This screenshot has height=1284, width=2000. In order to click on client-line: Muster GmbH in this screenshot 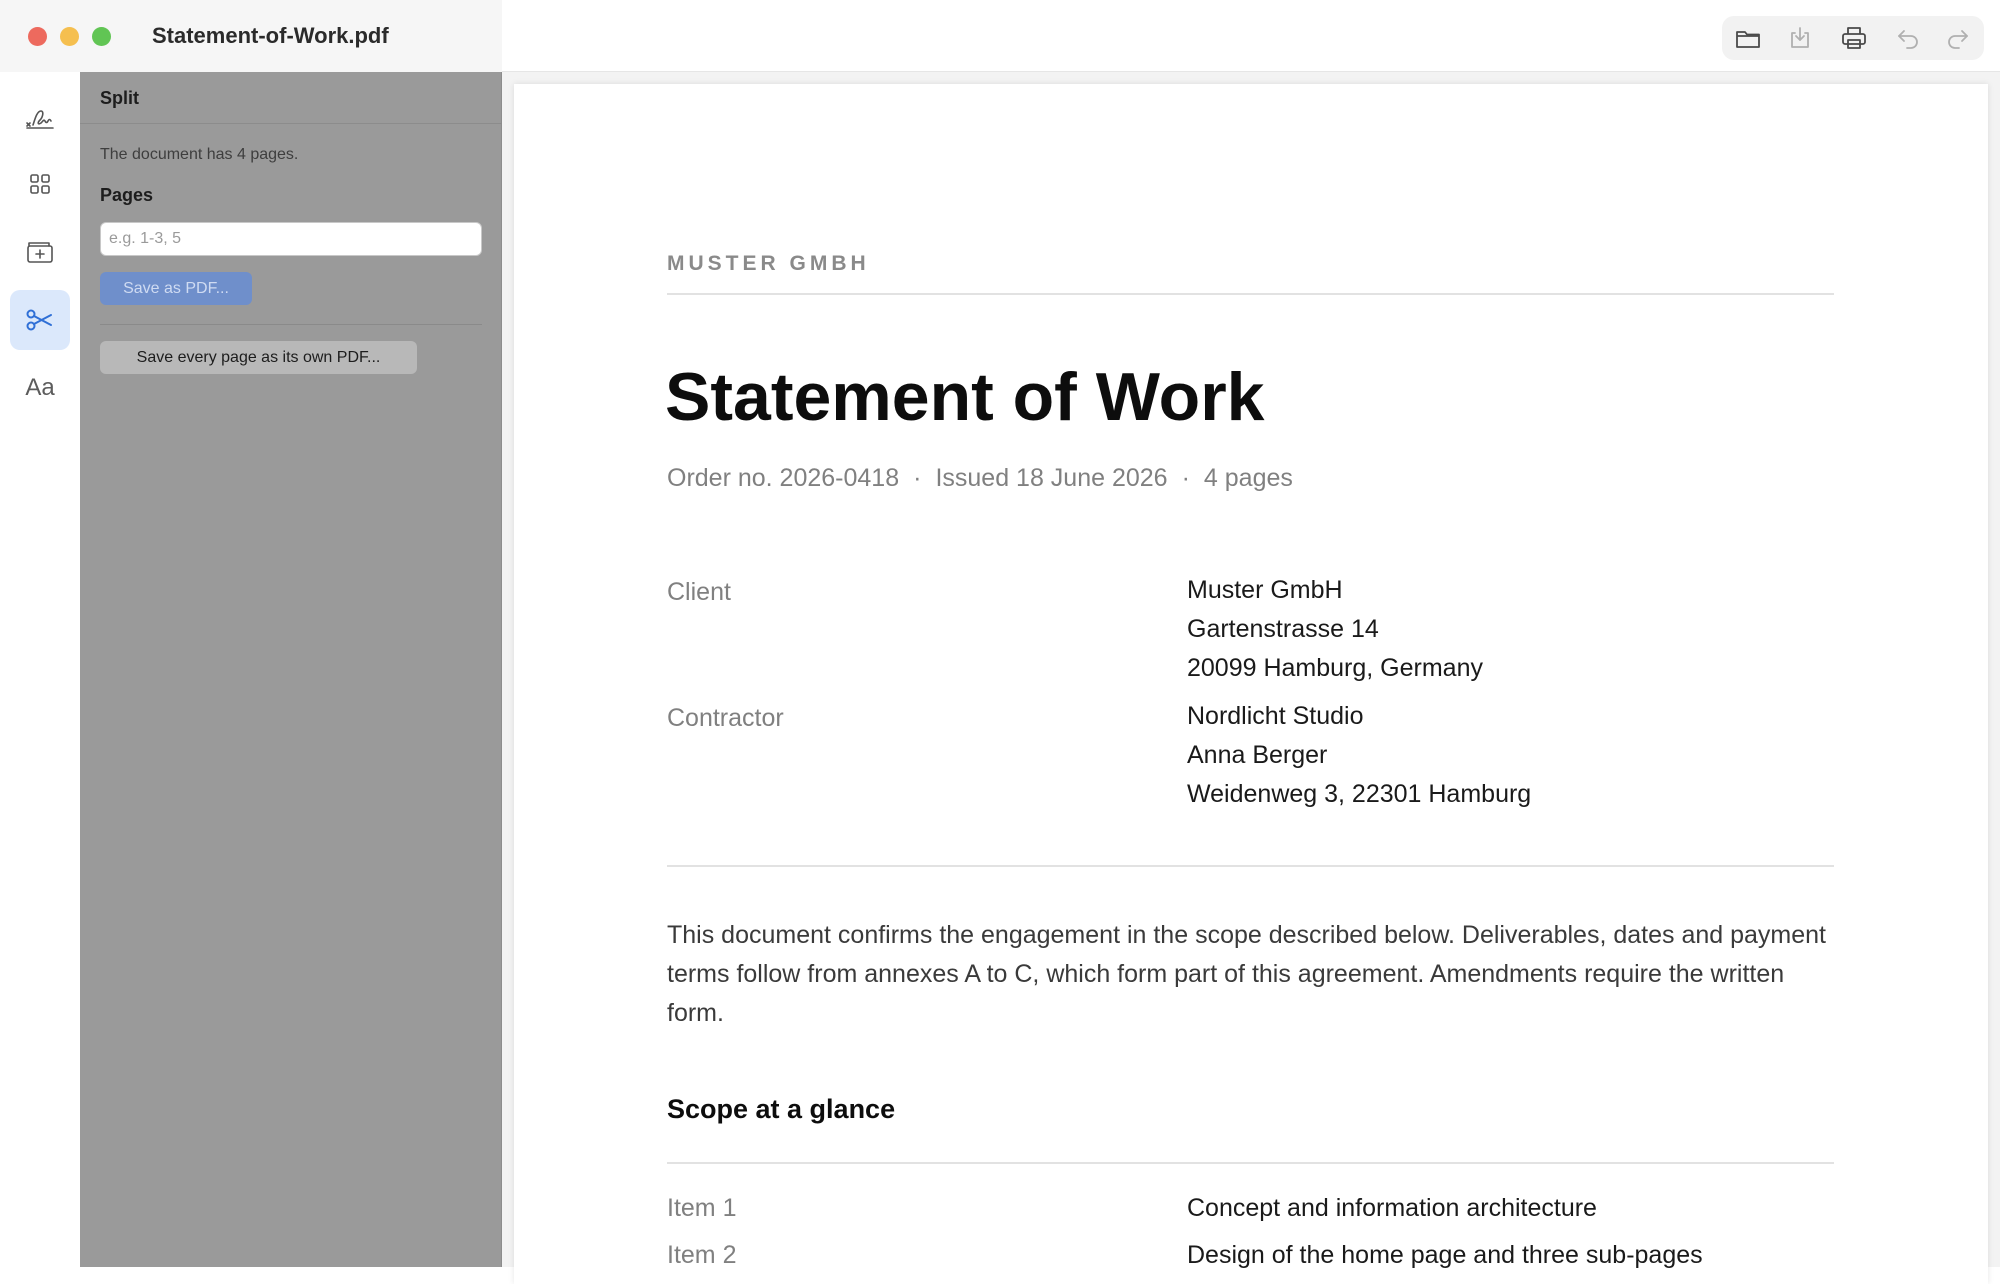, I will do `click(1265, 590)`.